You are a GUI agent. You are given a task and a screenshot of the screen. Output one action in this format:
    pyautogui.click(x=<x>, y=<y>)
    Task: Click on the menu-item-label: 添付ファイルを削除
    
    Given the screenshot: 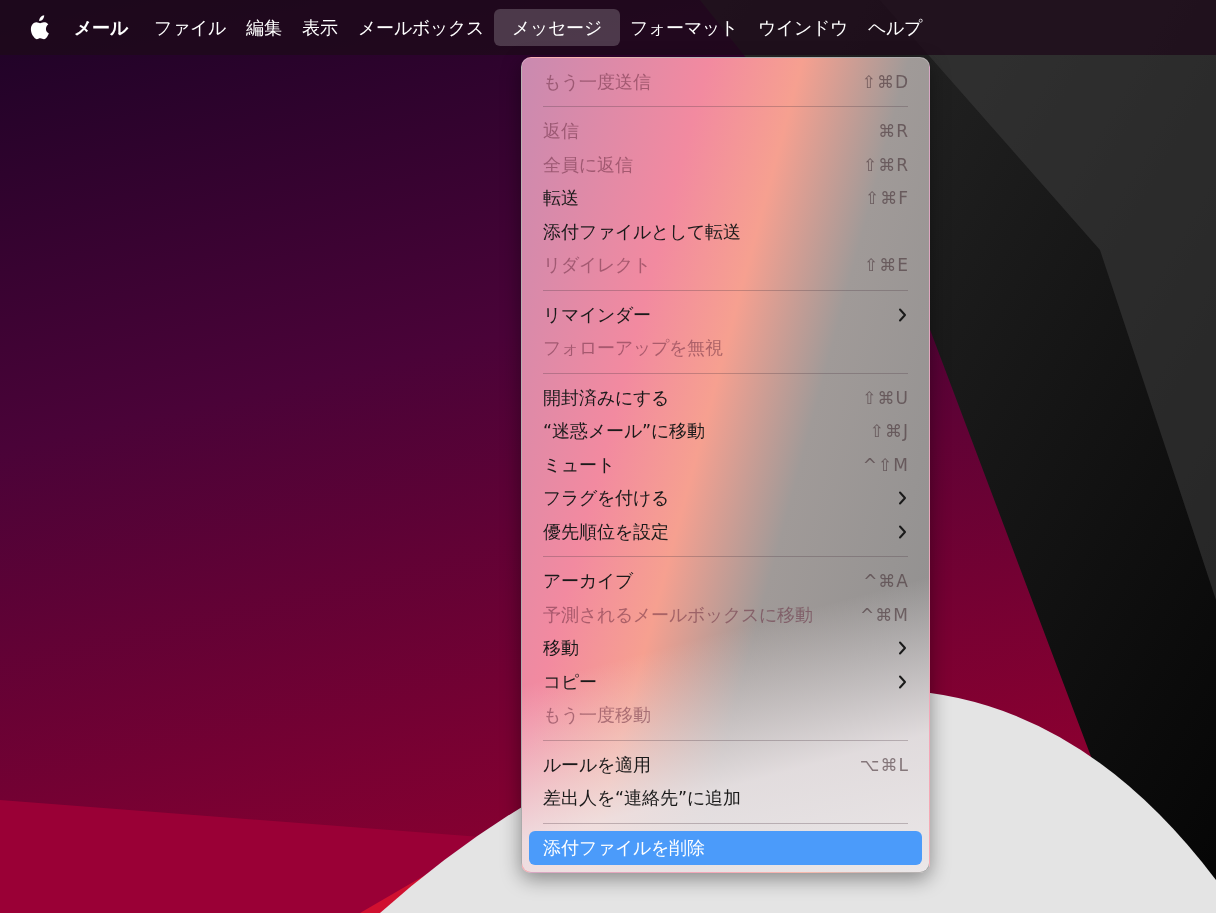 What is the action you would take?
    pyautogui.click(x=624, y=848)
    